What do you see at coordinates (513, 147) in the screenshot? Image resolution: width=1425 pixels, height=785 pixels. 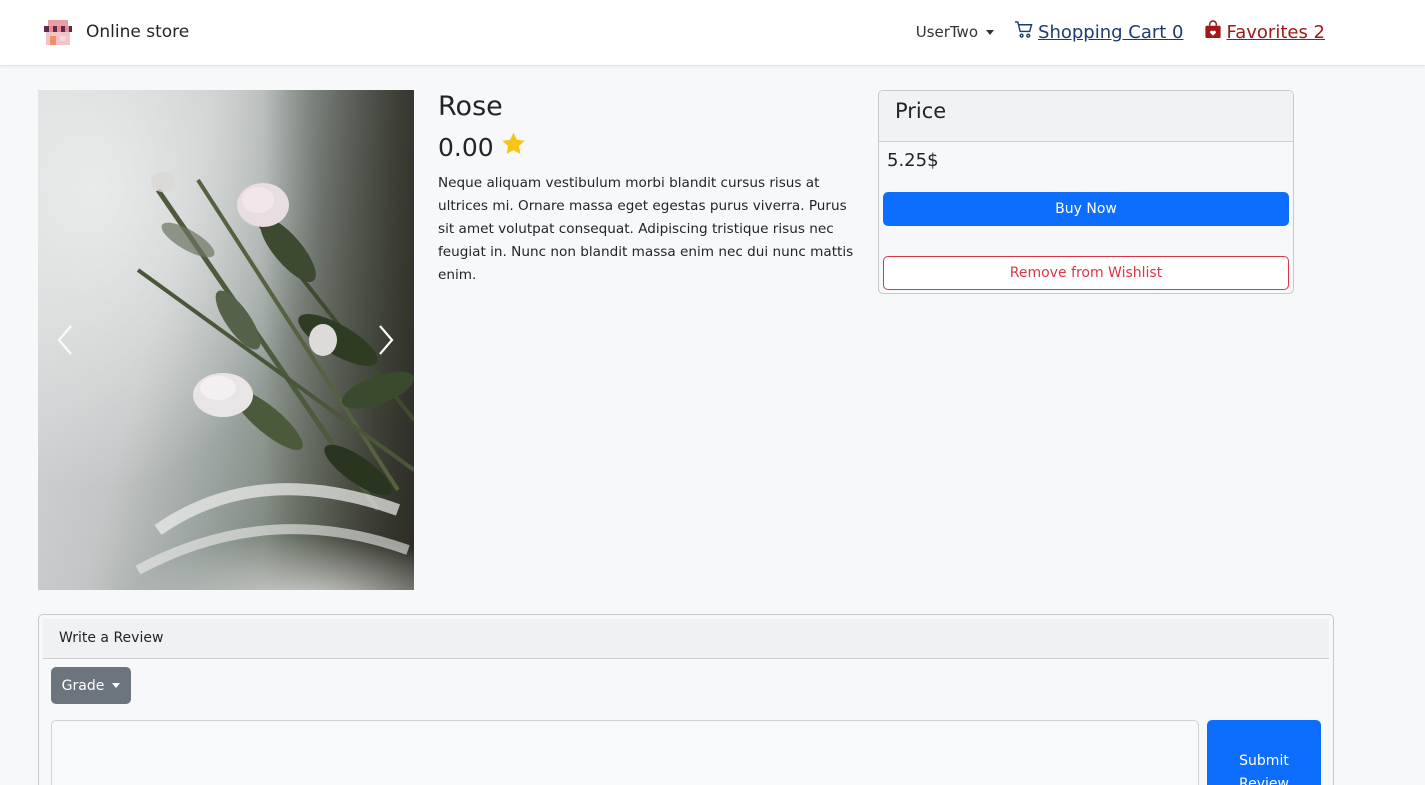 I see `star-icon` at bounding box center [513, 147].